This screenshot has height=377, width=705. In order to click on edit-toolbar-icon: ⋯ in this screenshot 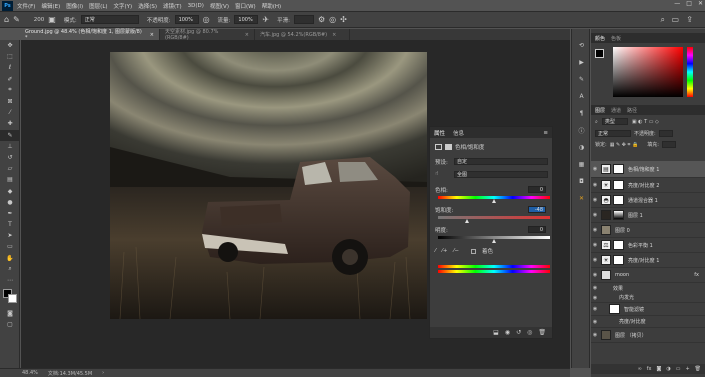, I will do `click(10, 280)`.